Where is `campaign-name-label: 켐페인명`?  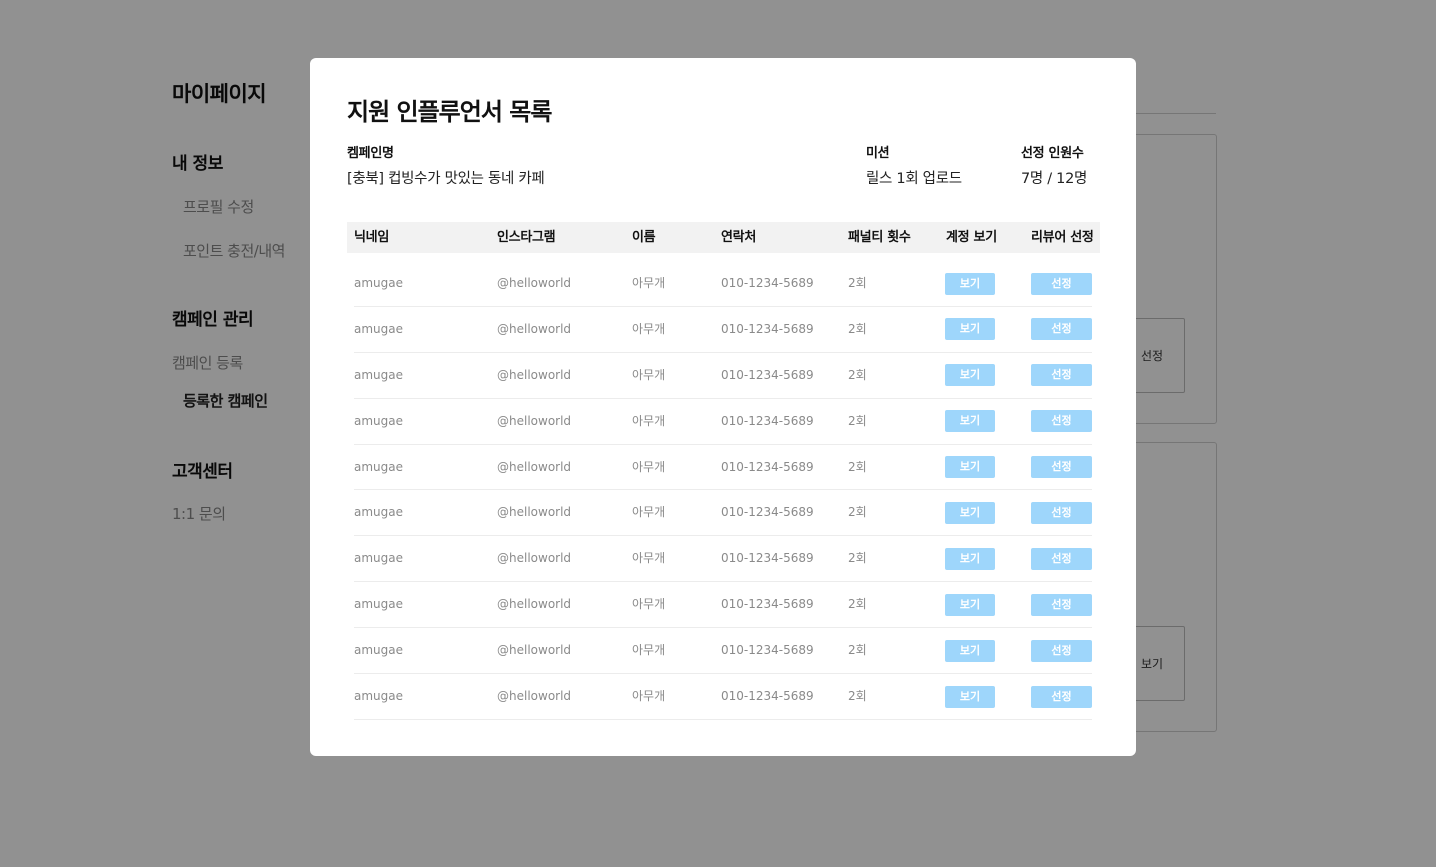 campaign-name-label: 켐페인명 is located at coordinates (370, 153).